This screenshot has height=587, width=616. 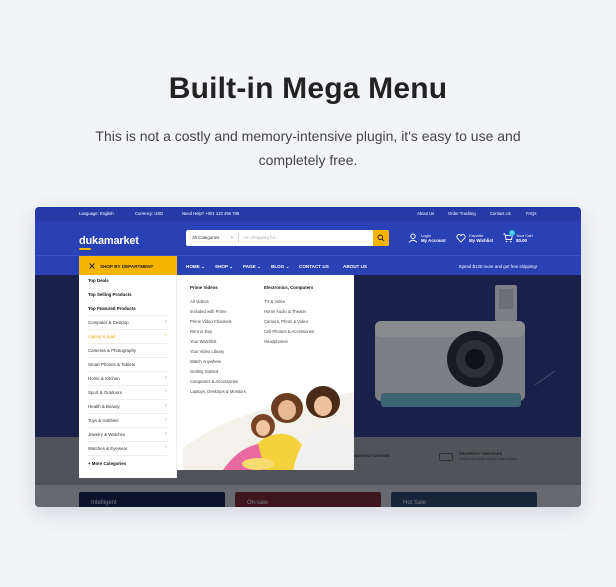 I want to click on department-label: SHOP BY DEPARTMENT, so click(x=127, y=266).